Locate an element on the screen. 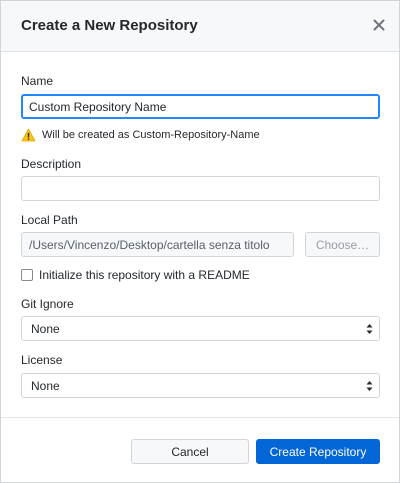  name-label: Name is located at coordinates (37, 81).